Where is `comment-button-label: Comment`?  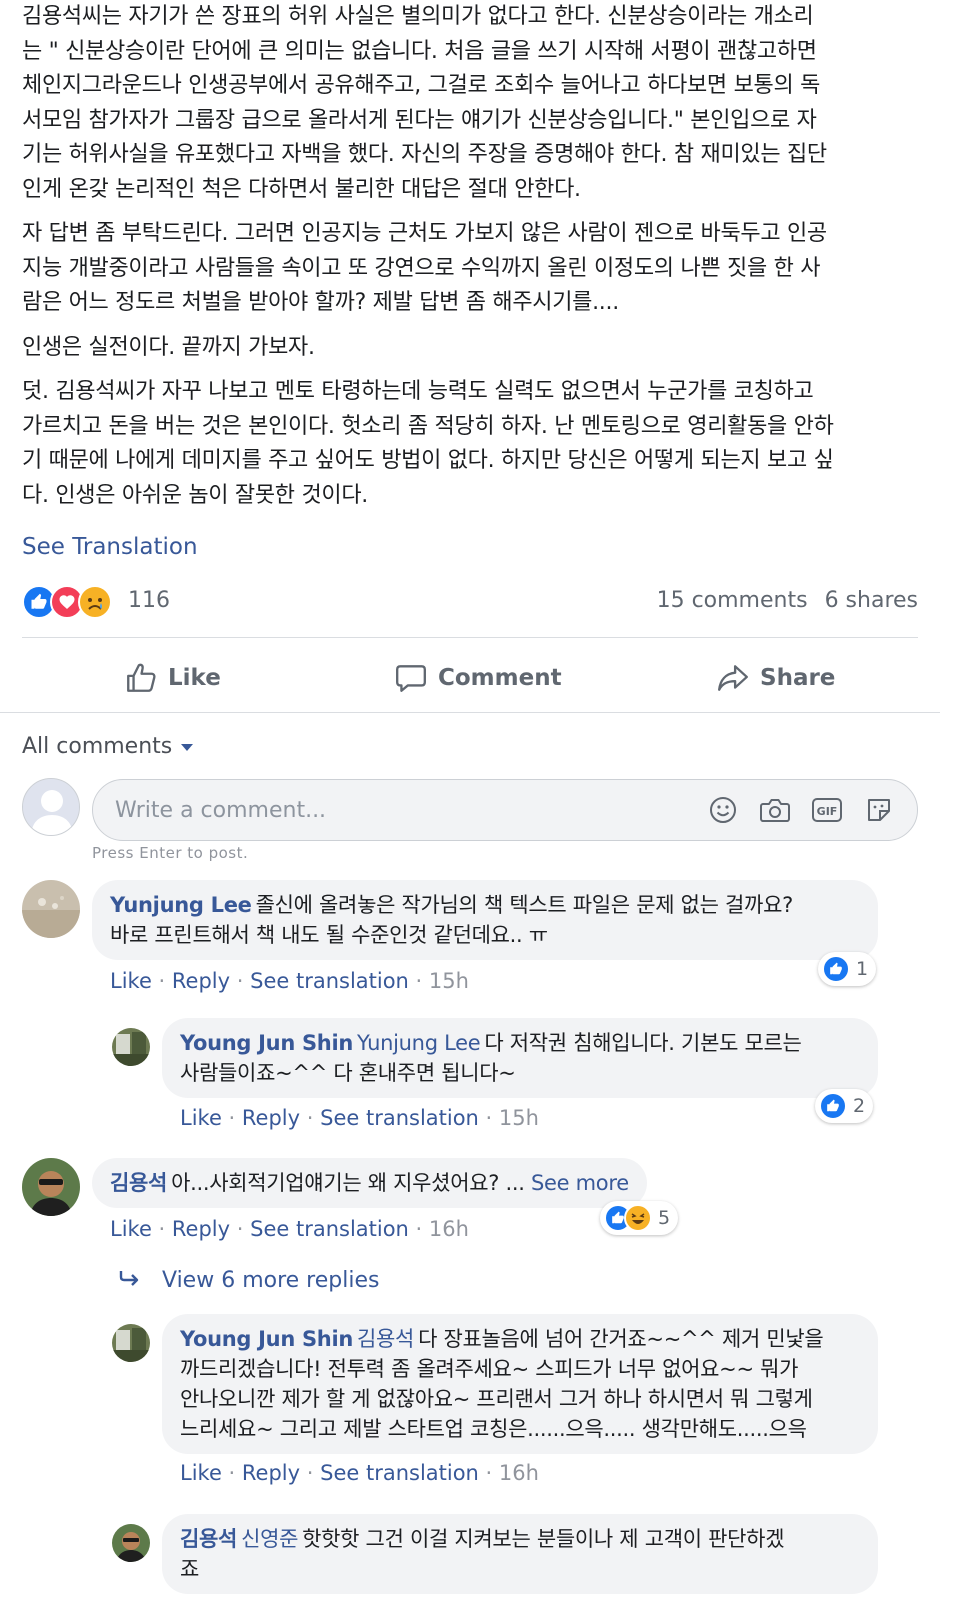 comment-button-label: Comment is located at coordinates (500, 678).